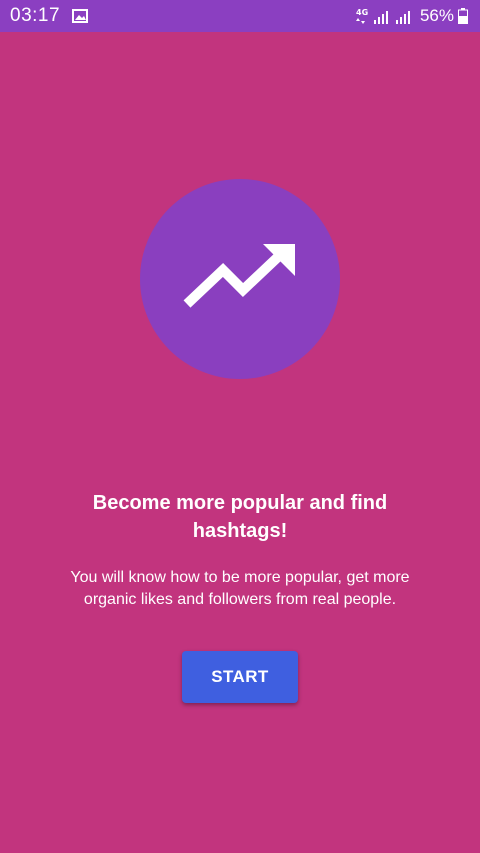 The image size is (480, 853). Describe the element at coordinates (362, 12) in the screenshot. I see `svg-text: 4G` at that location.